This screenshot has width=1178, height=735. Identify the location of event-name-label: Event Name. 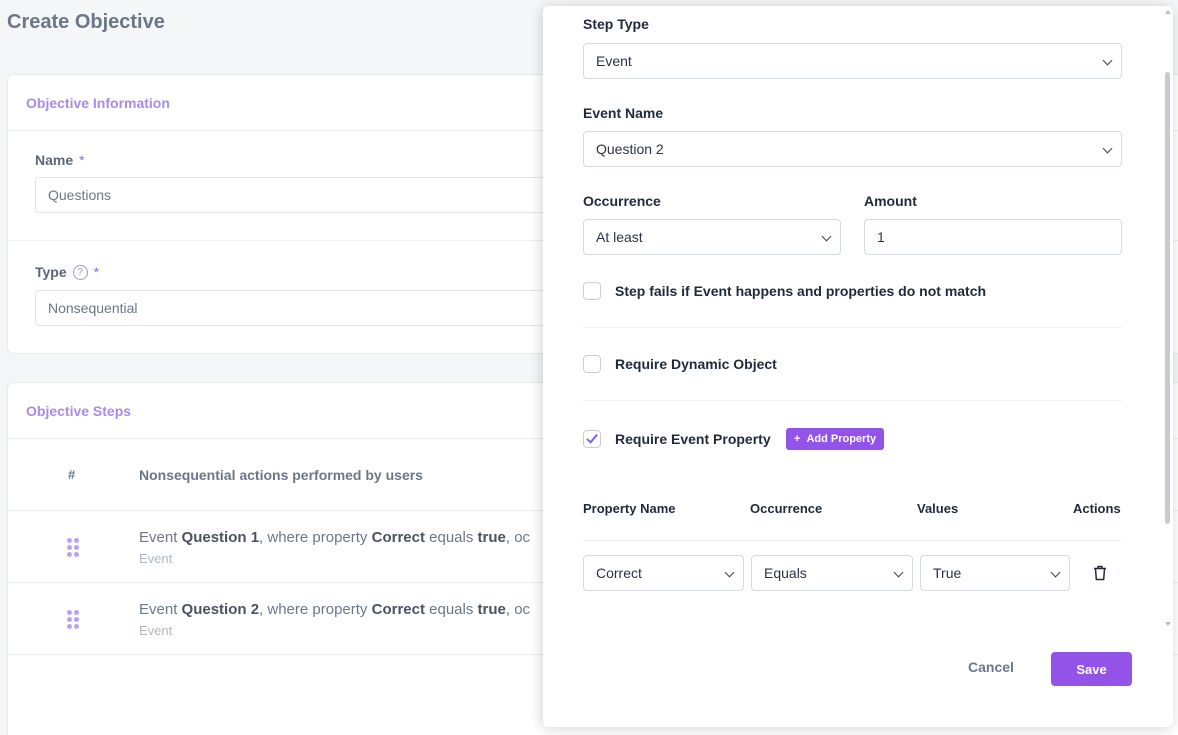
(623, 113).